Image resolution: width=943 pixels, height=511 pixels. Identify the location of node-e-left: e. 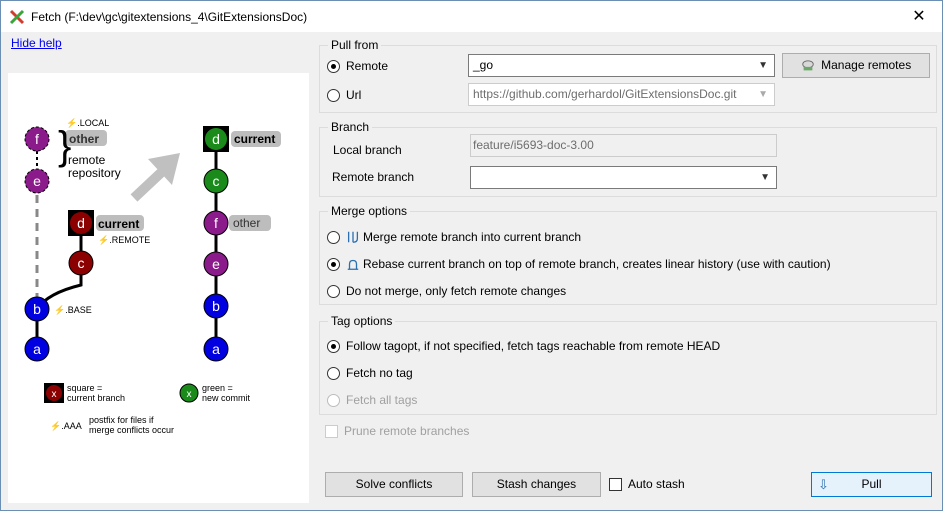
(37, 181).